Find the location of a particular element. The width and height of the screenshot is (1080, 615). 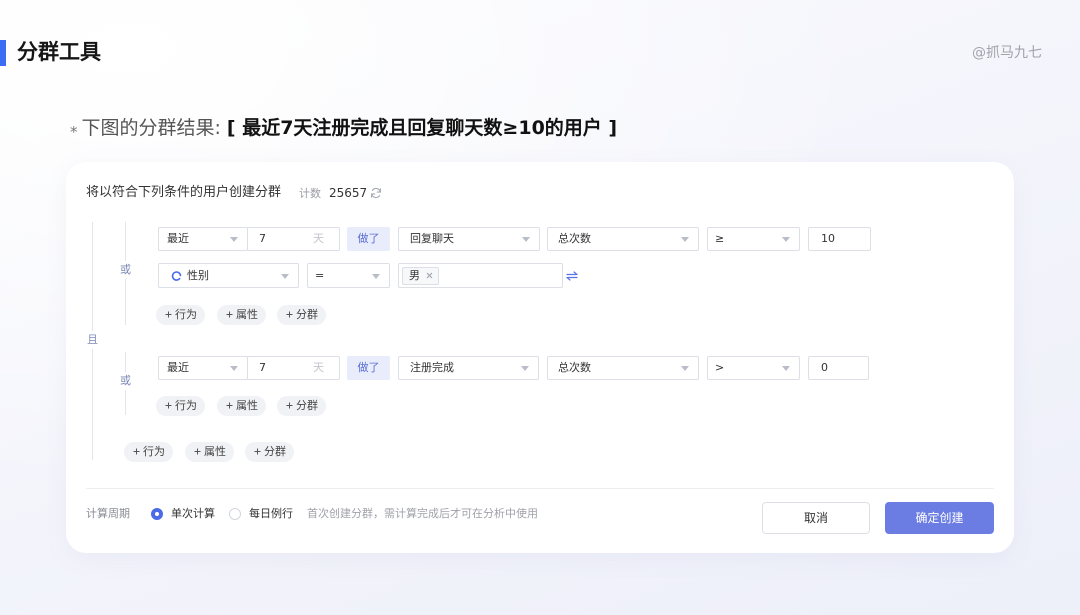

group-2-or-join-label: 或 is located at coordinates (125, 381).